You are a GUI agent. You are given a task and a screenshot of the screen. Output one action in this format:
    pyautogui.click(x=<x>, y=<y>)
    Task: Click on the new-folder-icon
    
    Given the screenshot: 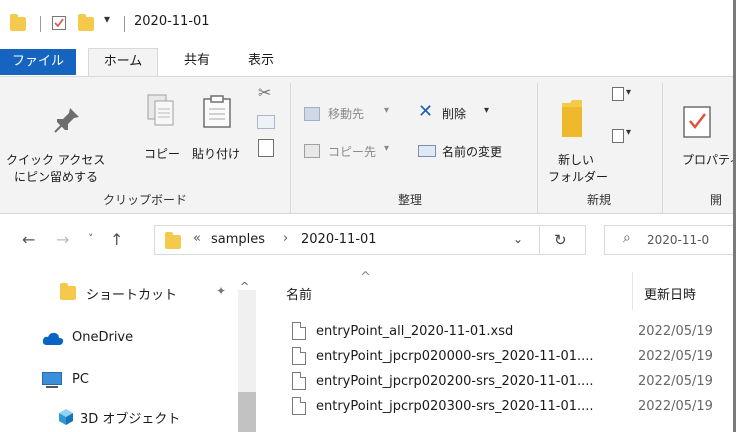 What is the action you would take?
    pyautogui.click(x=572, y=118)
    